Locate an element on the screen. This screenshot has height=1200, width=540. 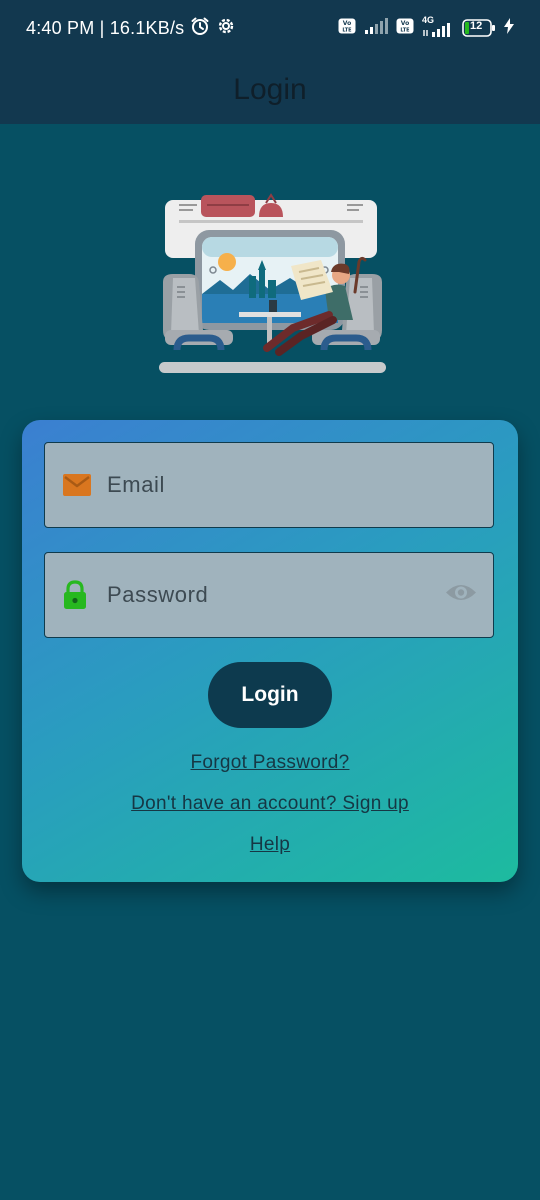
password-field-container is located at coordinates (269, 595).